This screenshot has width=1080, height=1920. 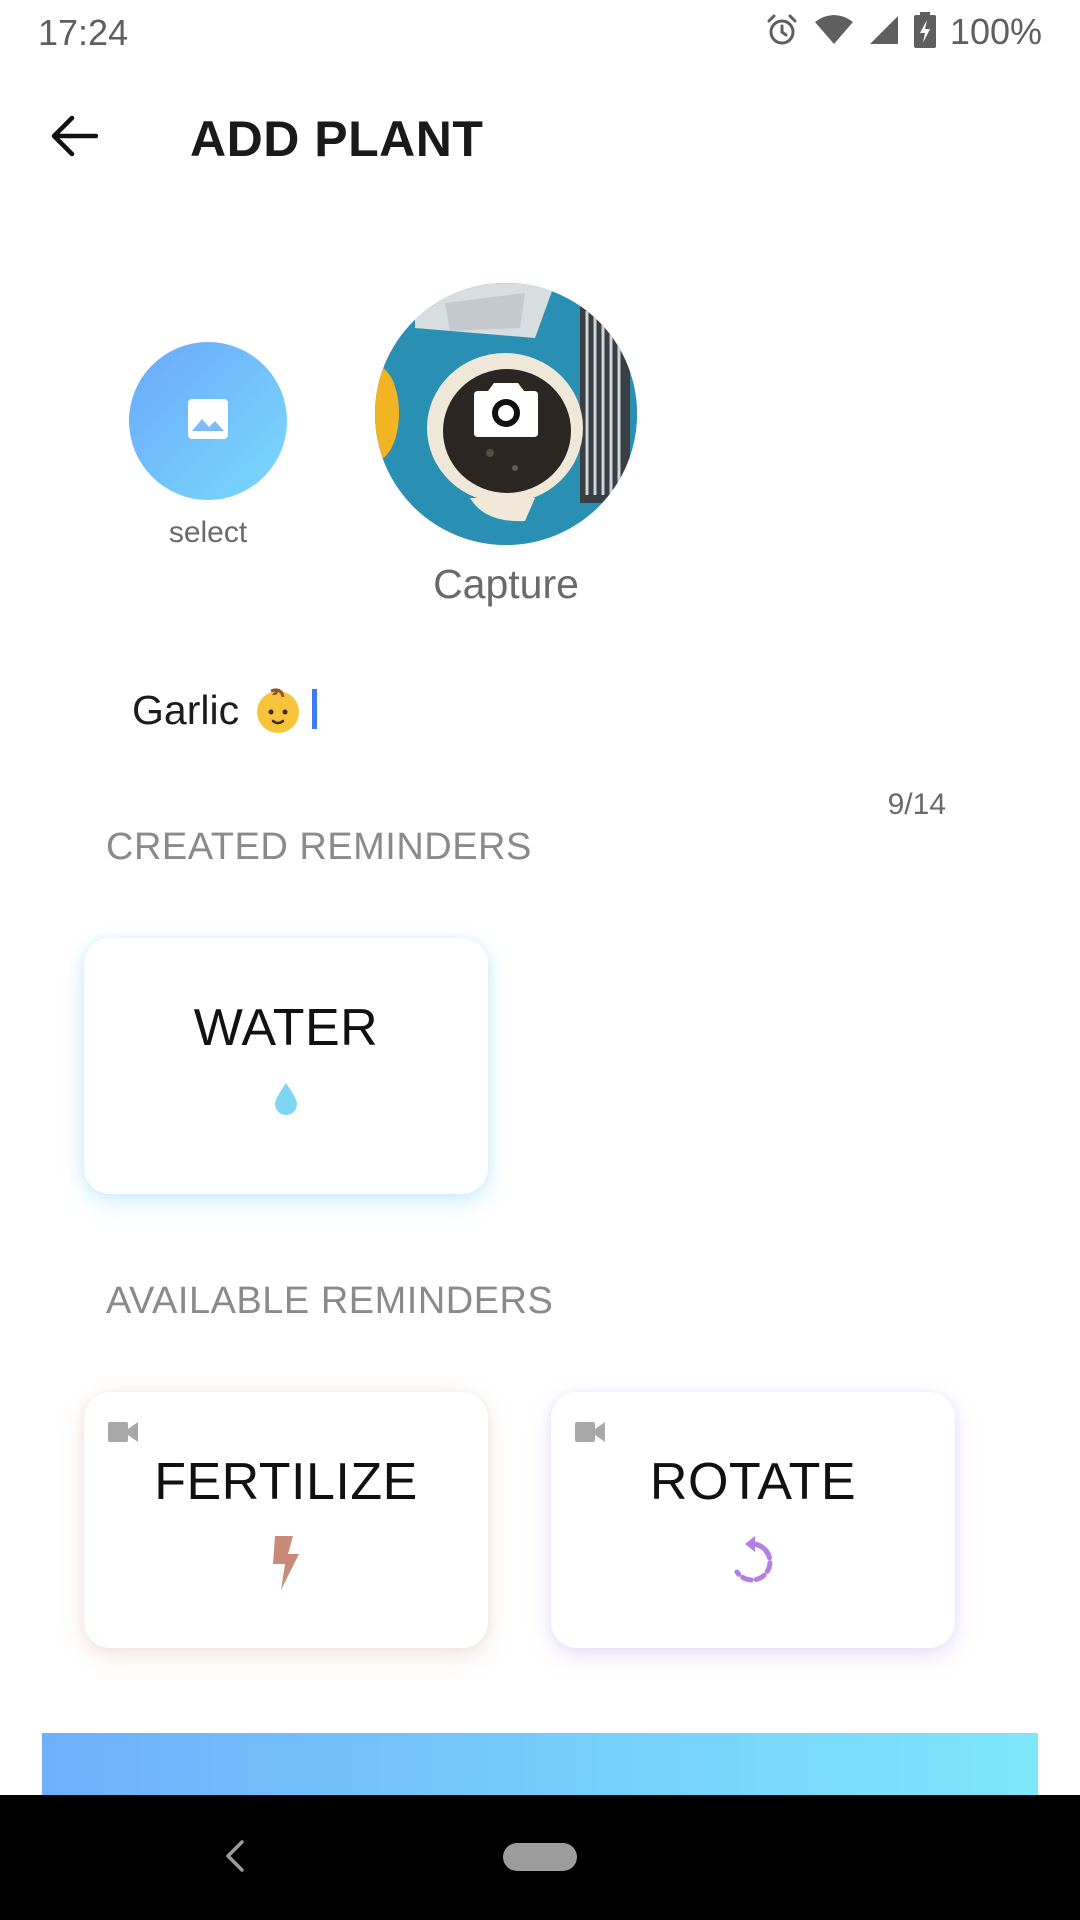 What do you see at coordinates (286, 1520) in the screenshot?
I see `reminder-card-fertilize: FERTILIZE` at bounding box center [286, 1520].